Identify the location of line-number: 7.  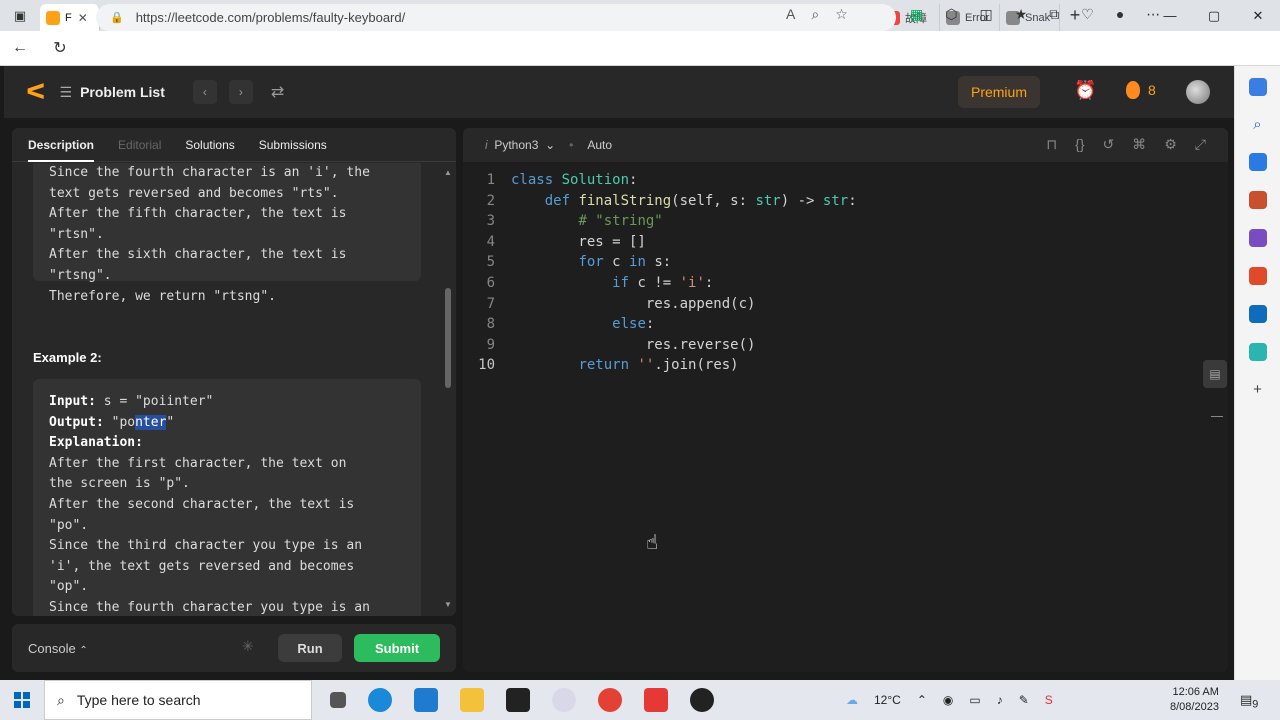
(490, 303).